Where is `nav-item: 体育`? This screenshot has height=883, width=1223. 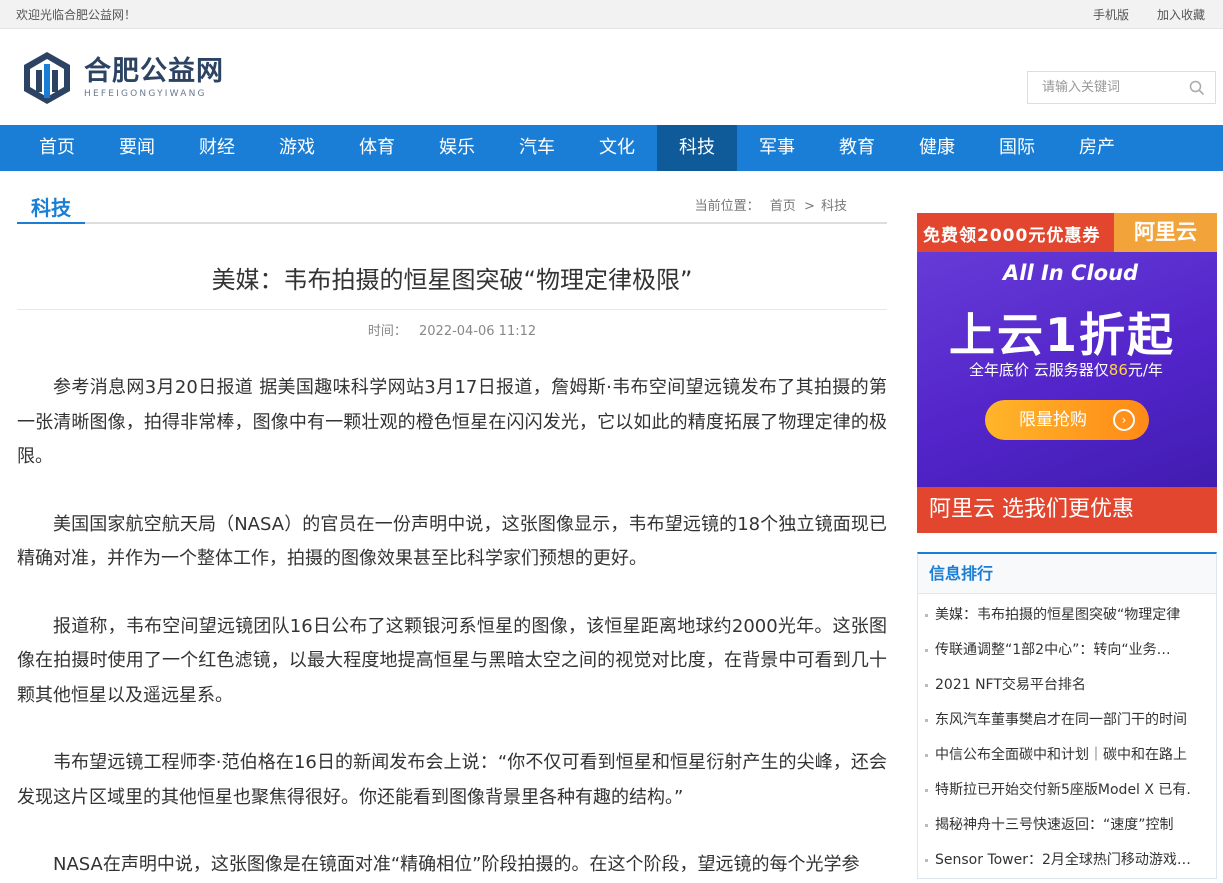 nav-item: 体育 is located at coordinates (377, 148).